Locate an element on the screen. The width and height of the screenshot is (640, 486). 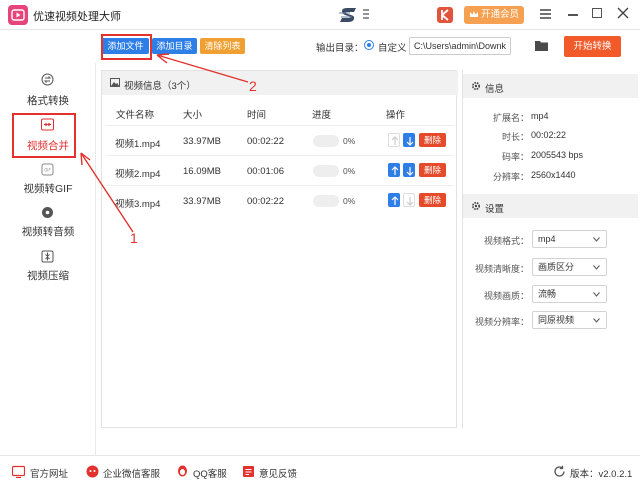
sidebar-item-format-convert: 格式转换 is located at coordinates (48, 93).